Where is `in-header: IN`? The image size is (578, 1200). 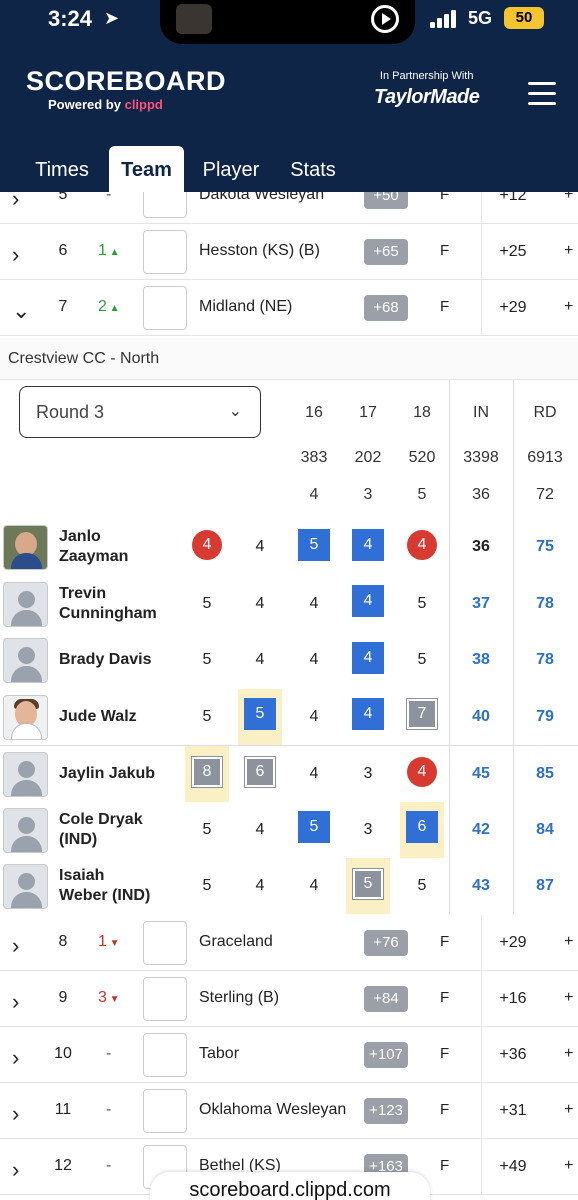
in-header: IN is located at coordinates (481, 412).